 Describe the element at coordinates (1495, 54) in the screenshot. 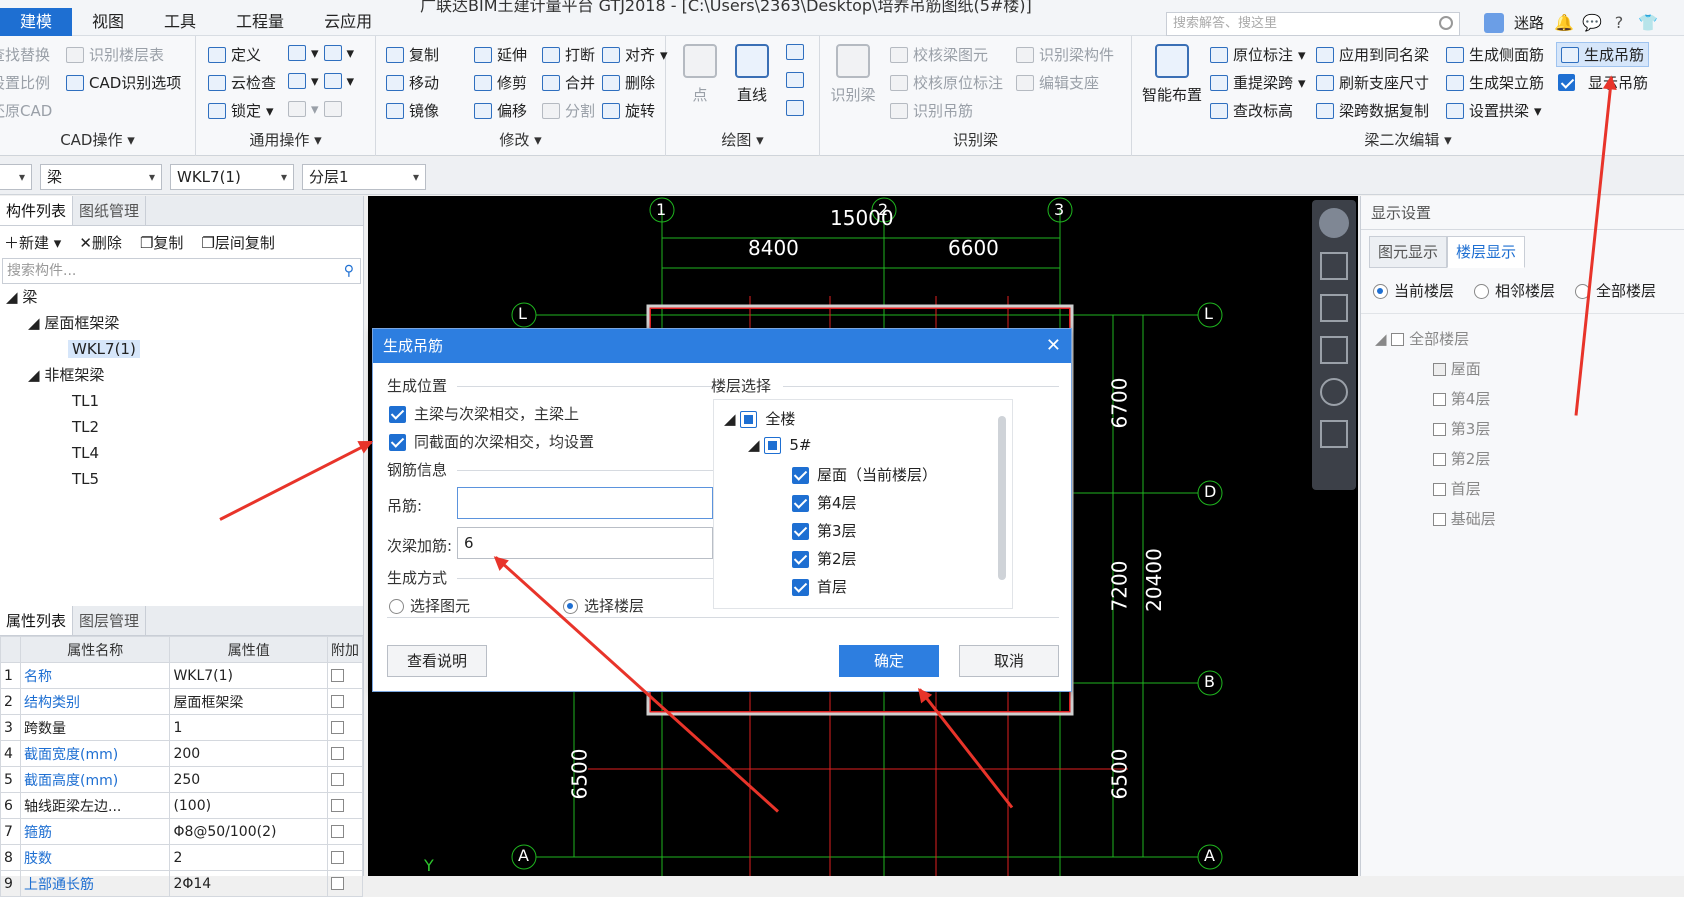

I see `gen-side-rebar-button: 生成侧面筋` at that location.